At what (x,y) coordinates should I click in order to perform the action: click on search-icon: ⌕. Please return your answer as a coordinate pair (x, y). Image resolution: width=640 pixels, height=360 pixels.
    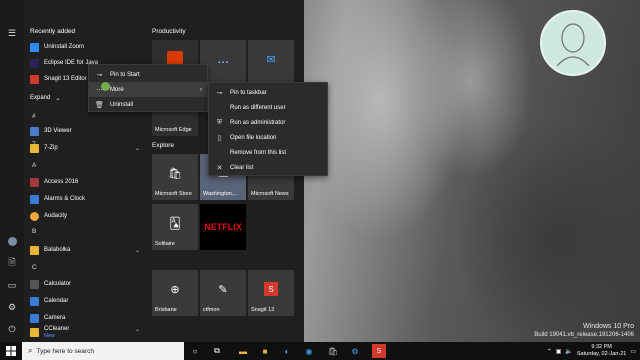
    Looking at the image, I should click on (30, 350).